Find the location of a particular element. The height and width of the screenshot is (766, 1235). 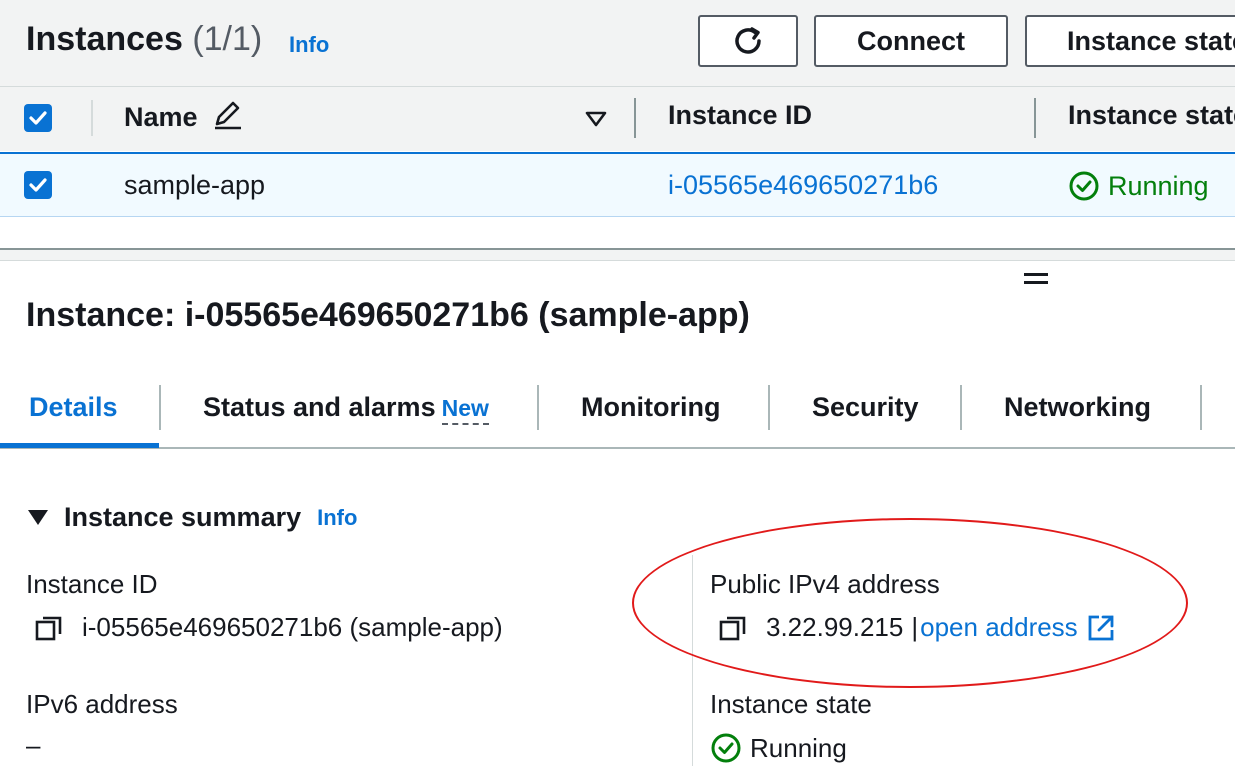

instance-state-label: Instance state is located at coordinates (791, 704).